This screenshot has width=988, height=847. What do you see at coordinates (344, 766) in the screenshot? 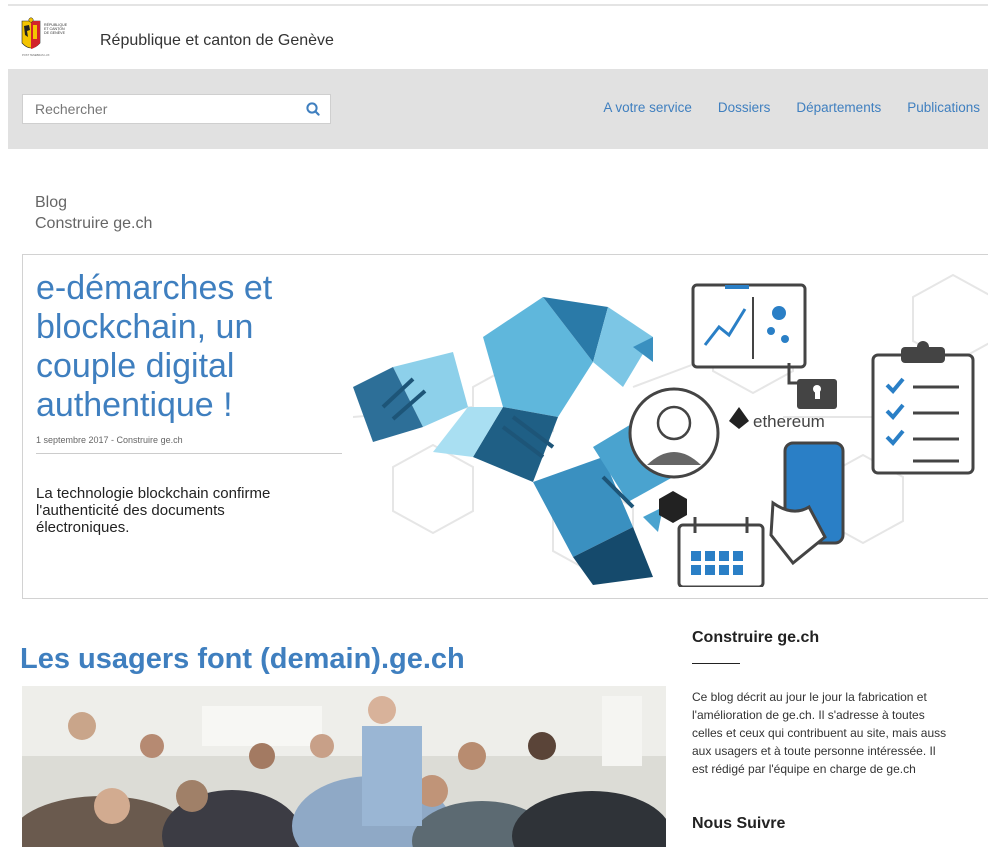
I see `article-photo` at bounding box center [344, 766].